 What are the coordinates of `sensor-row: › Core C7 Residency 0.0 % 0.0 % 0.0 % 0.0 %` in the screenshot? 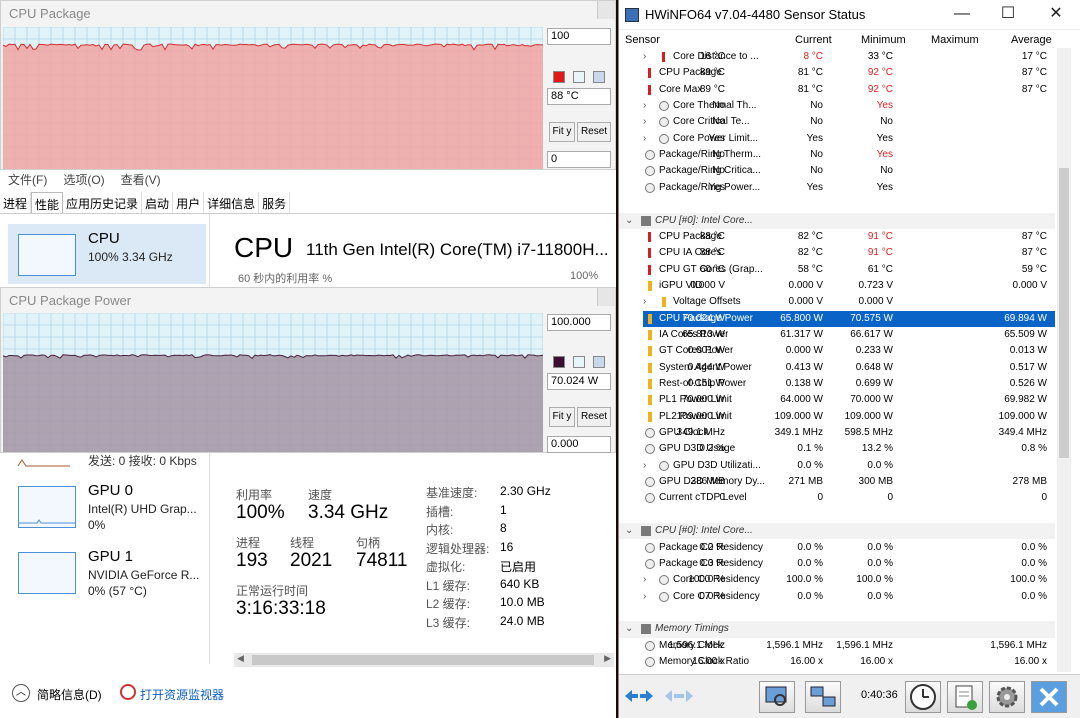 It's located at (837, 597).